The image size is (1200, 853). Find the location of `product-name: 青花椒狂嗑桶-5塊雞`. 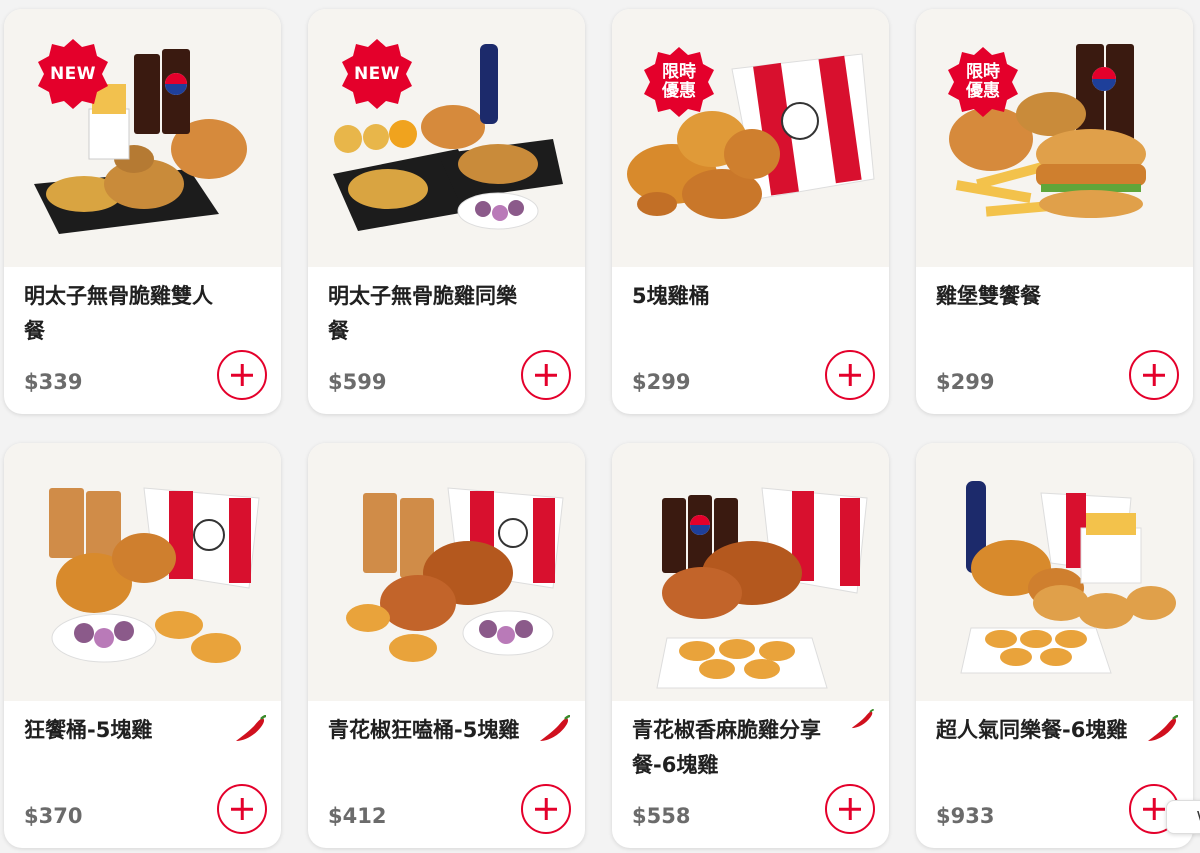

product-name: 青花椒狂嗑桶-5塊雞 is located at coordinates (424, 730).